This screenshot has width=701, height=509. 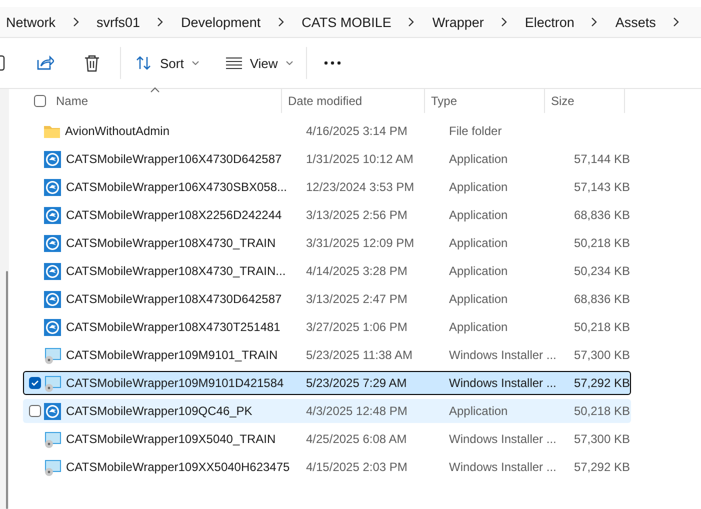 I want to click on file-row: CATSMobileWrapper109X5040_TRAIN 4/25/2025 6:08 AM Windows Installer ... 57,300 KB, so click(x=327, y=439).